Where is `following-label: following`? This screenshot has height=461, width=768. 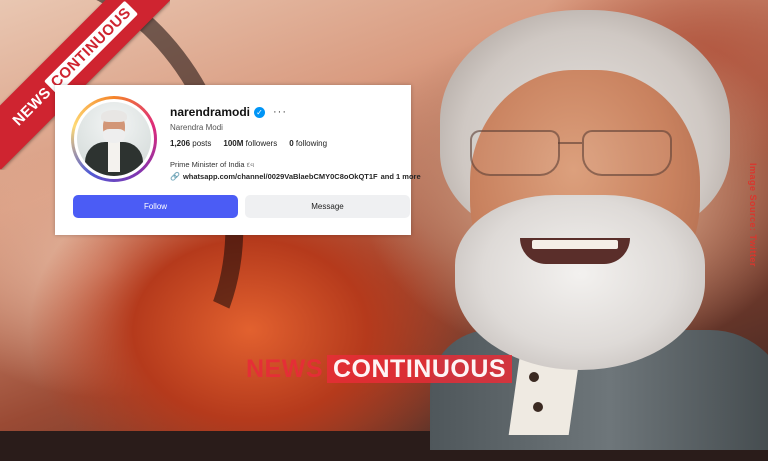 following-label: following is located at coordinates (311, 143).